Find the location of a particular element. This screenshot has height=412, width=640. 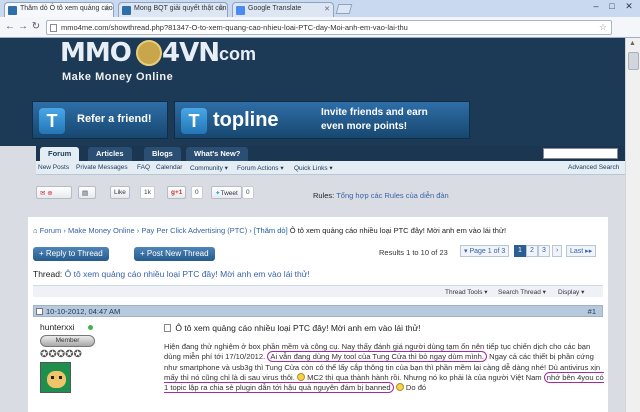

scroll-up-icon: ▲ is located at coordinates (632, 43).